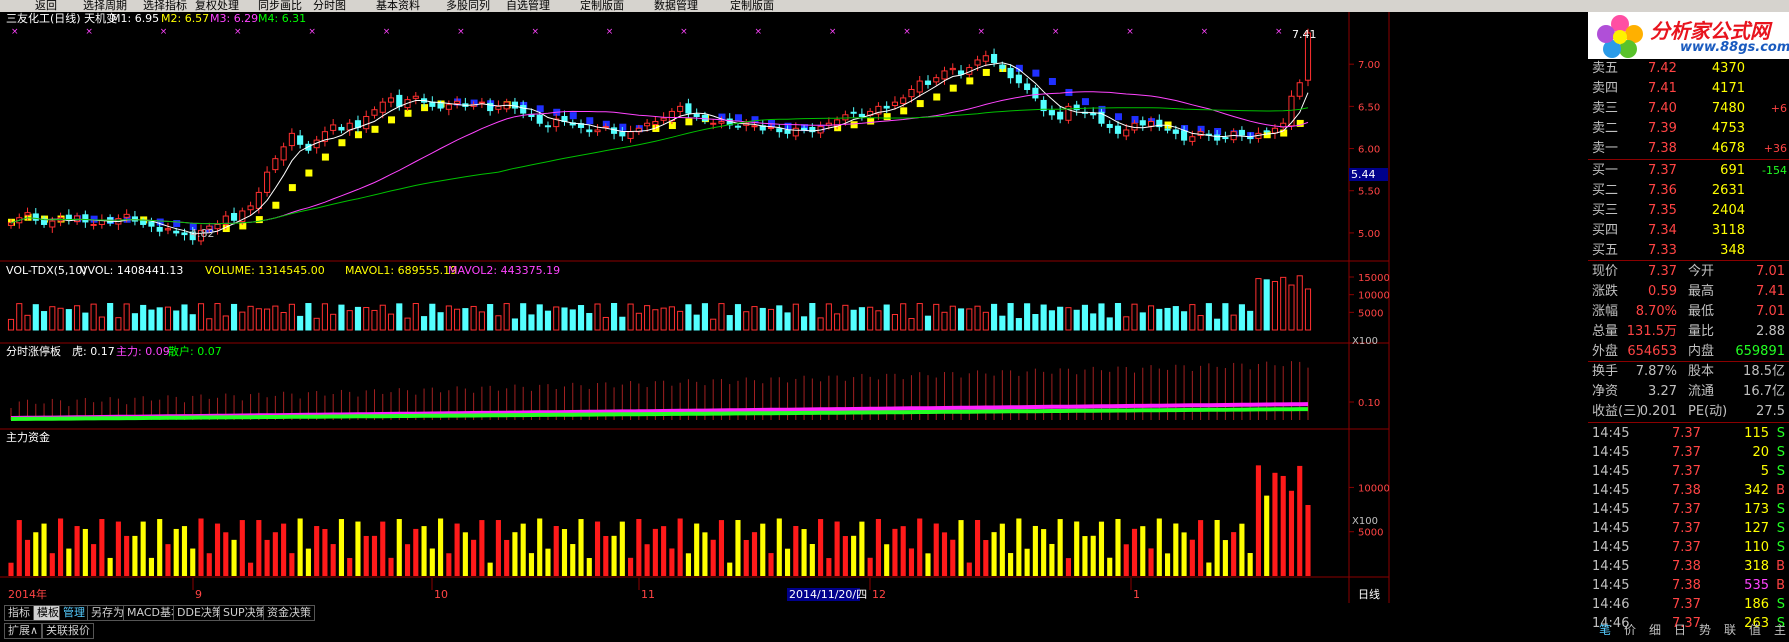  I want to click on menu-item: 同步画比, so click(280, 6).